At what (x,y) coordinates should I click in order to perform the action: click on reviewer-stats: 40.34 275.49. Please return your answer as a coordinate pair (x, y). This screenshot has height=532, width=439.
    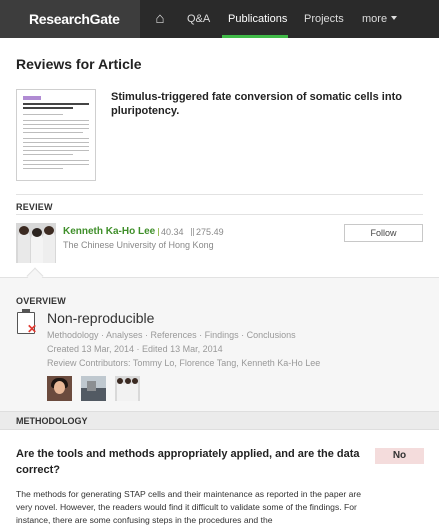
    Looking at the image, I should click on (191, 232).